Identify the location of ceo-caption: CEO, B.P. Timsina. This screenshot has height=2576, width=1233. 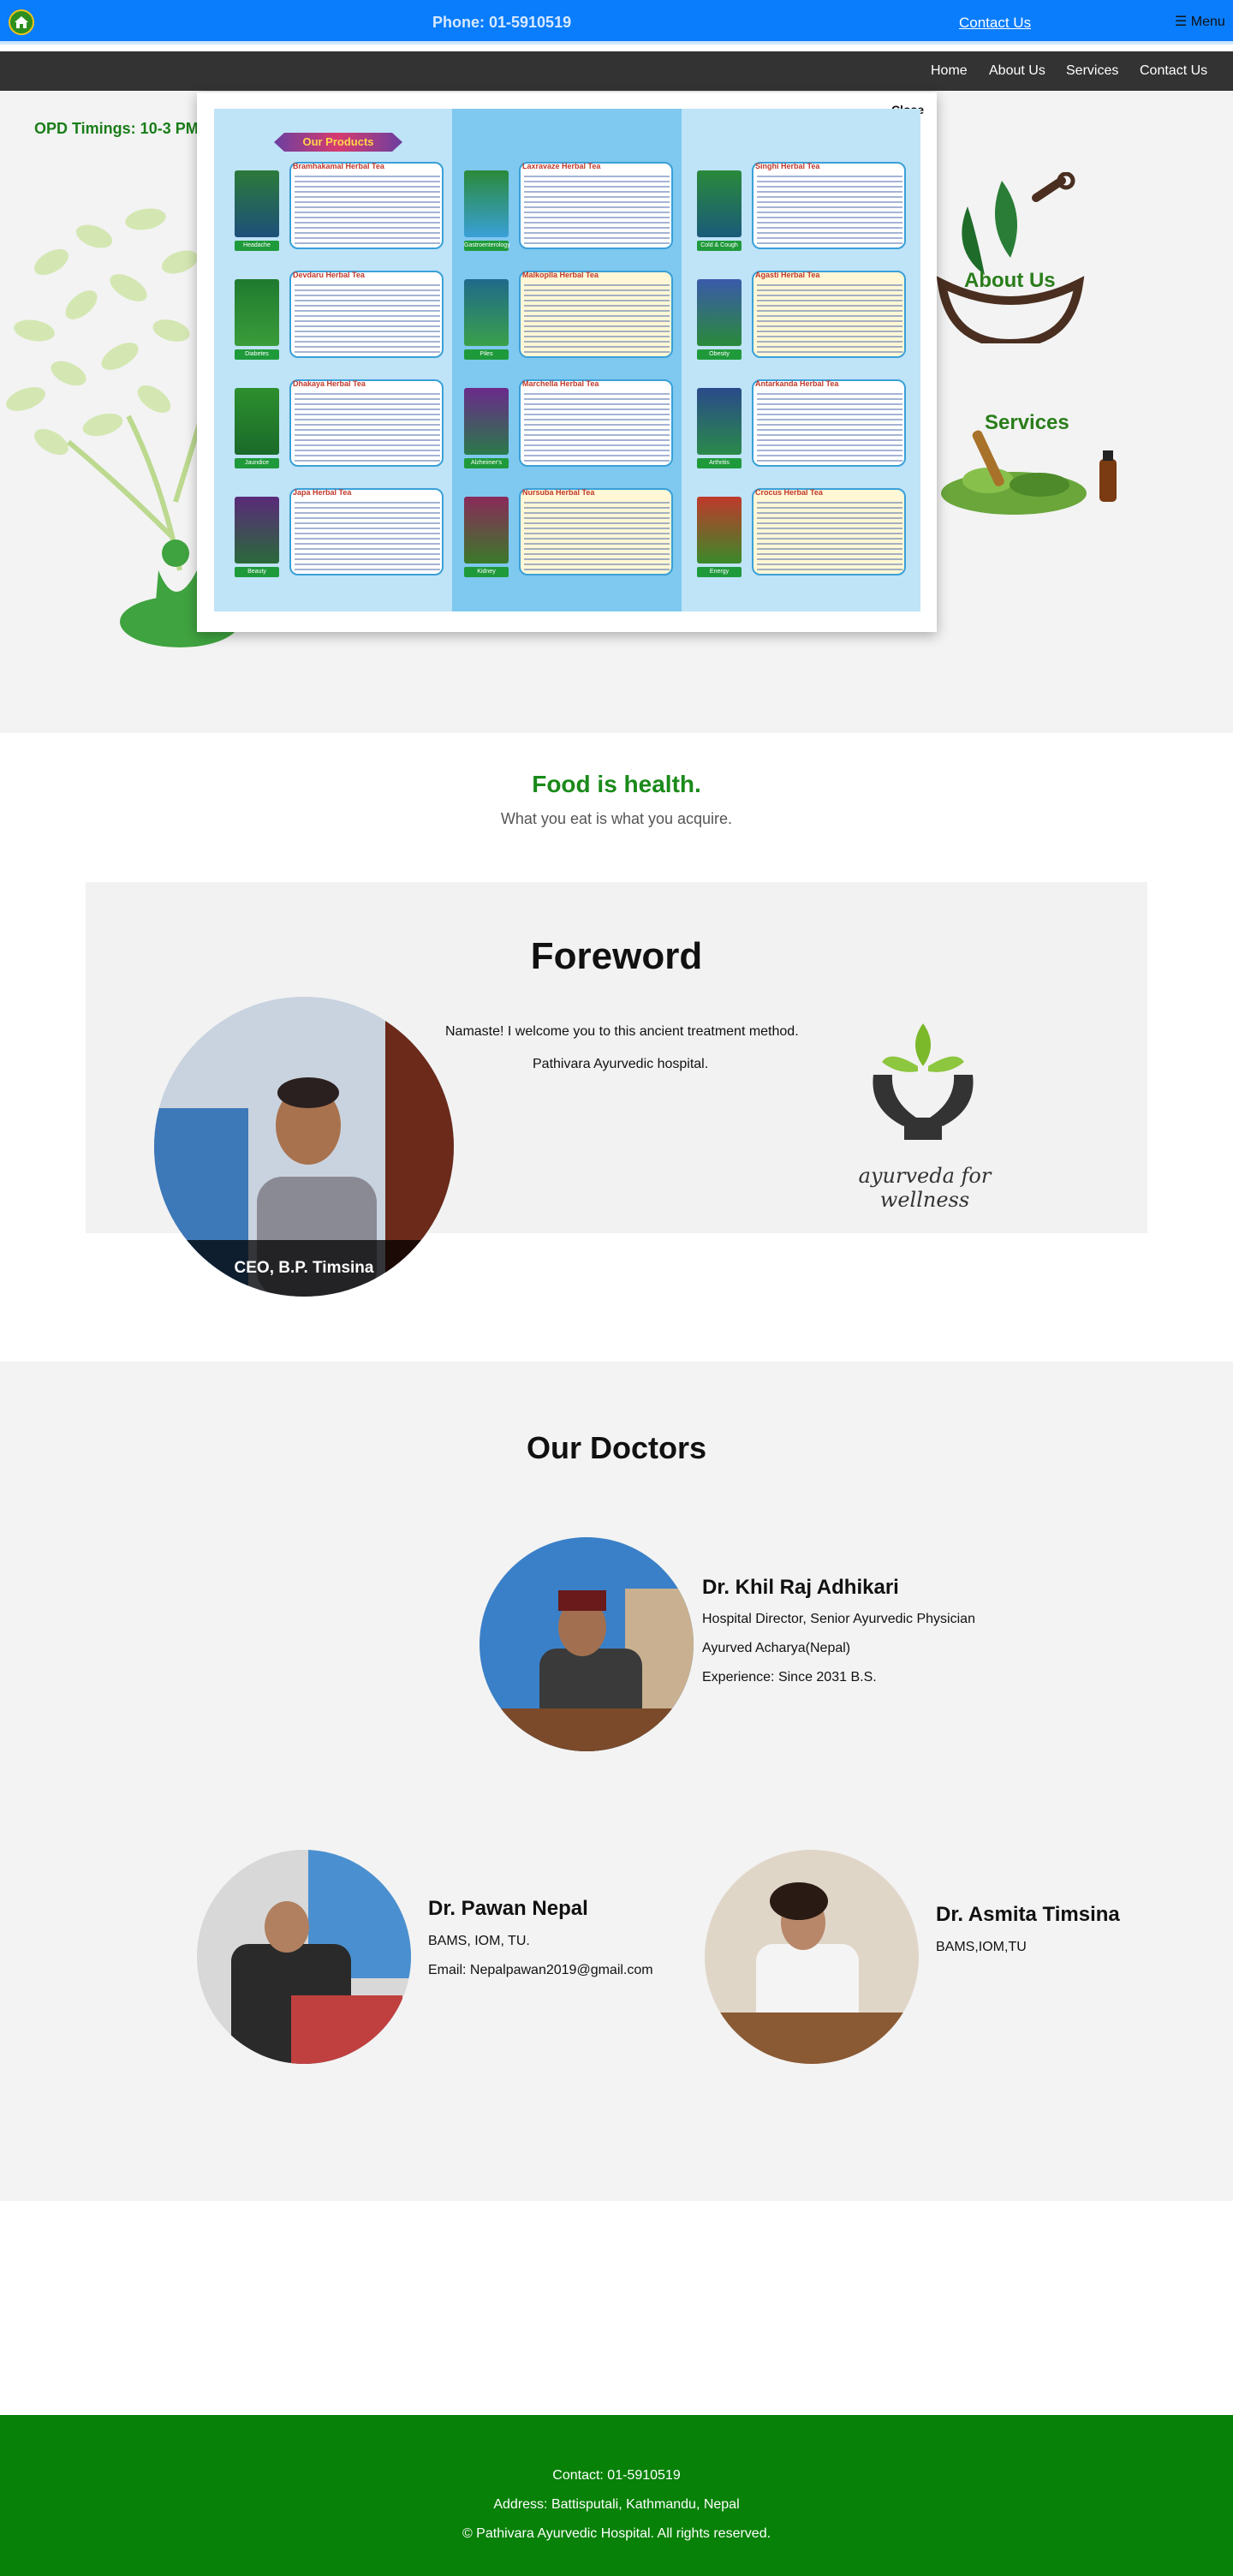
(304, 1269).